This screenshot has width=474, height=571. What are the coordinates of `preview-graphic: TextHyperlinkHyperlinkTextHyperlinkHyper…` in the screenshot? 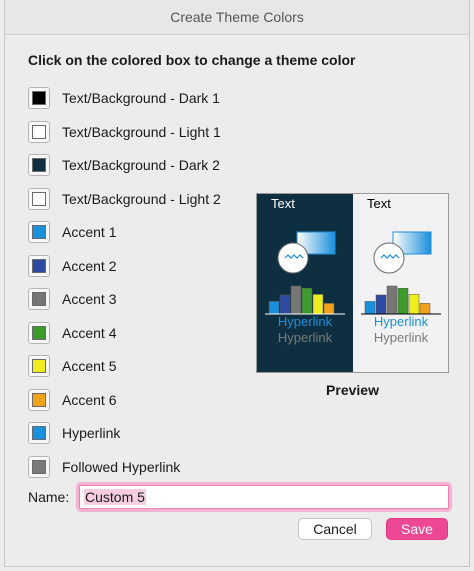 It's located at (352, 283).